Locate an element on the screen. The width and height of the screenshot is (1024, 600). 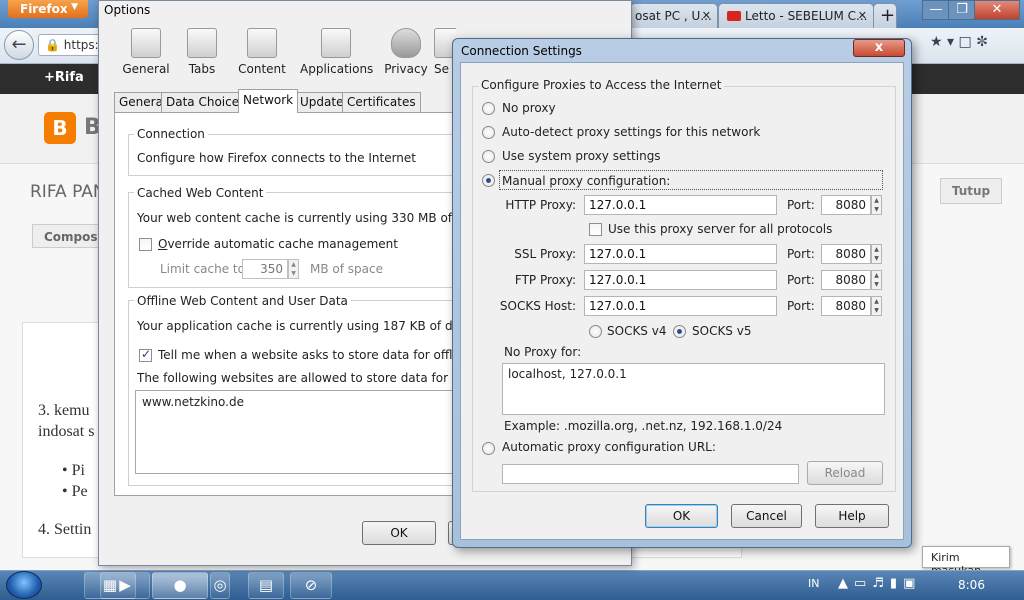
post-text-line: indosat s is located at coordinates (66, 431).